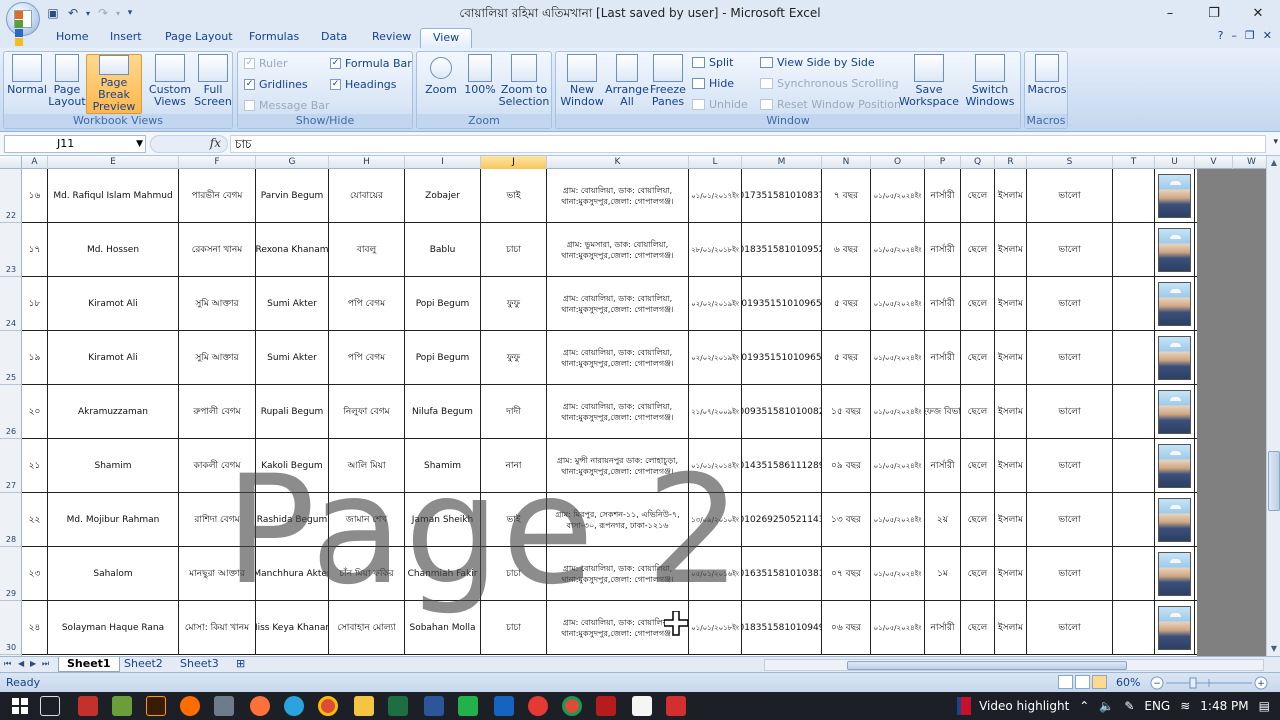 This screenshot has height=720, width=1280. What do you see at coordinates (582, 84) in the screenshot?
I see `new-window-button: New Window` at bounding box center [582, 84].